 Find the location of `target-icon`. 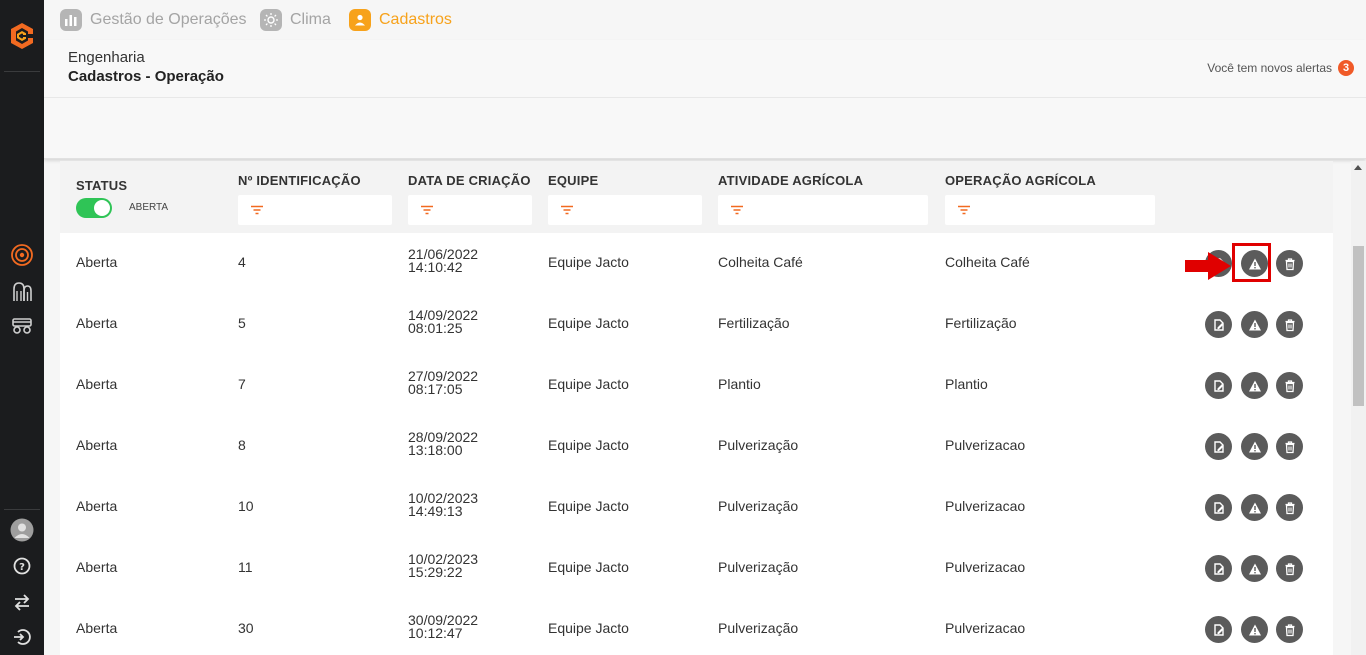

target-icon is located at coordinates (22, 255).